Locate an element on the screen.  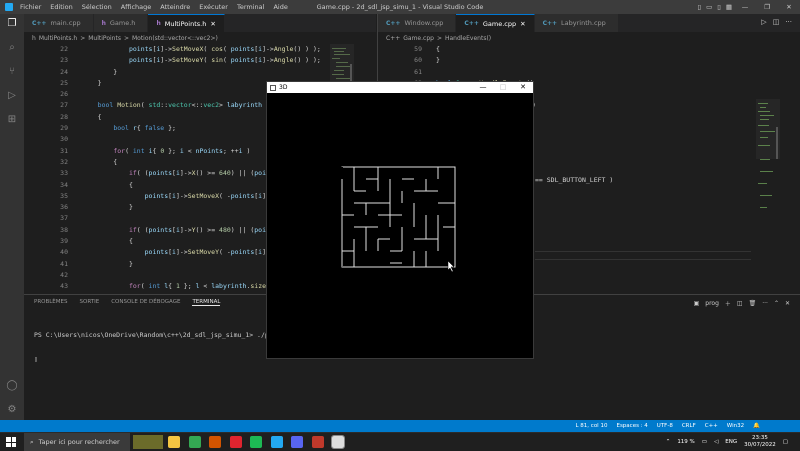
status-item-encoding: UTF-8 is located at coordinates (665, 426).